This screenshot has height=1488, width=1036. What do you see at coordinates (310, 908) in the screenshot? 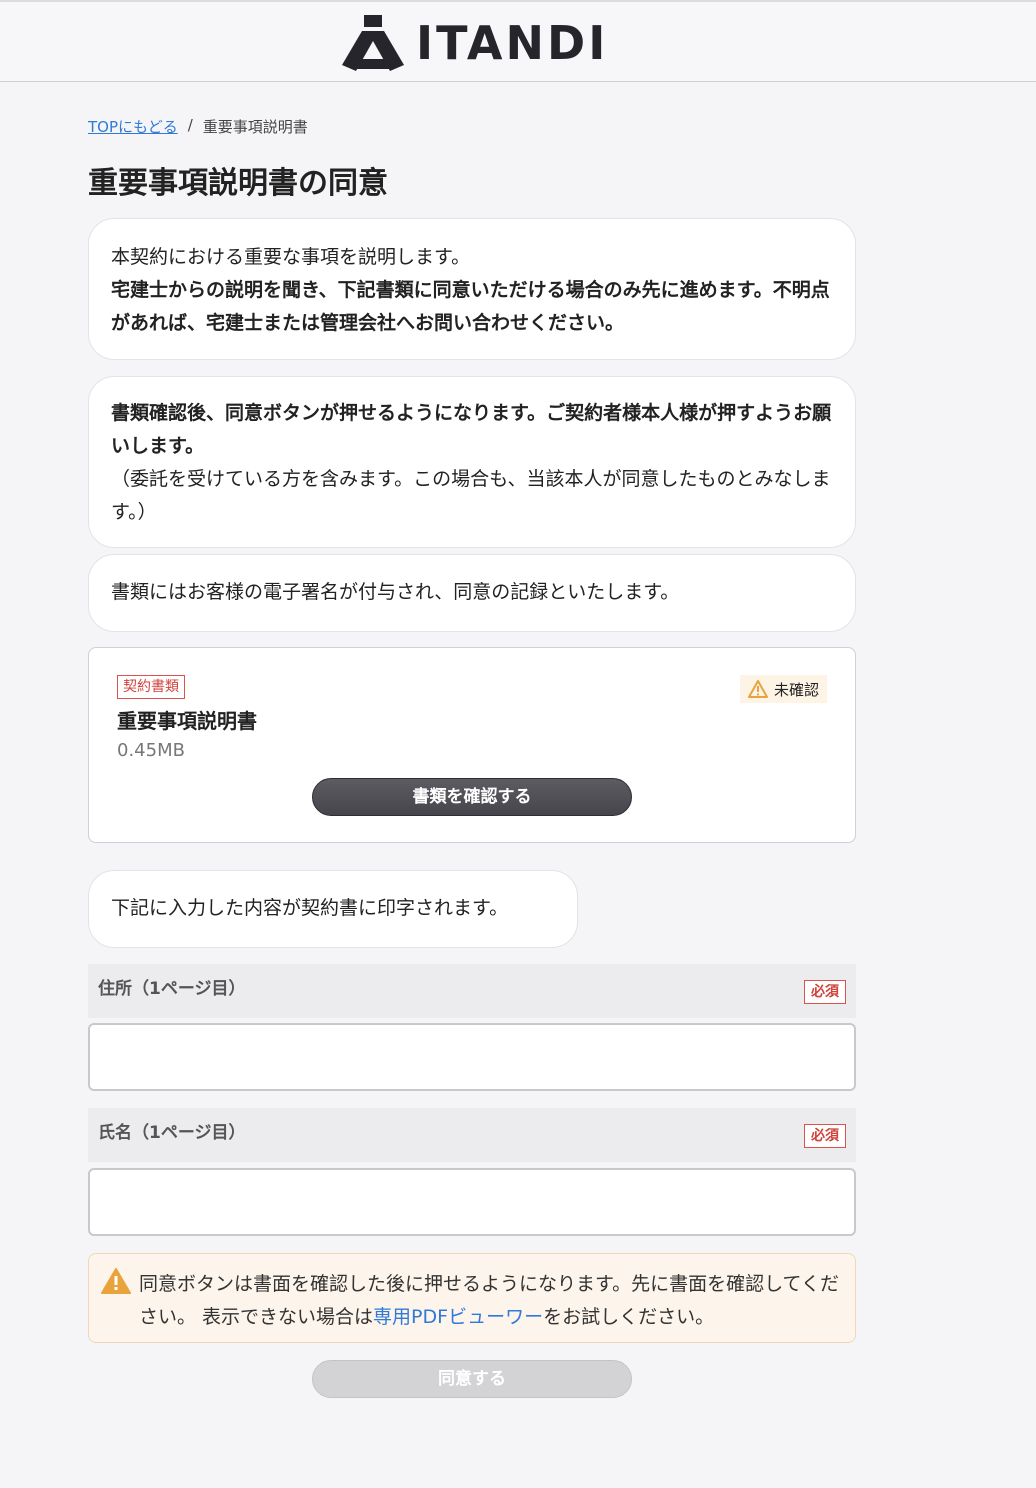
I see `notice-text: 下記に入力した内容が契約書に印字されます。` at bounding box center [310, 908].